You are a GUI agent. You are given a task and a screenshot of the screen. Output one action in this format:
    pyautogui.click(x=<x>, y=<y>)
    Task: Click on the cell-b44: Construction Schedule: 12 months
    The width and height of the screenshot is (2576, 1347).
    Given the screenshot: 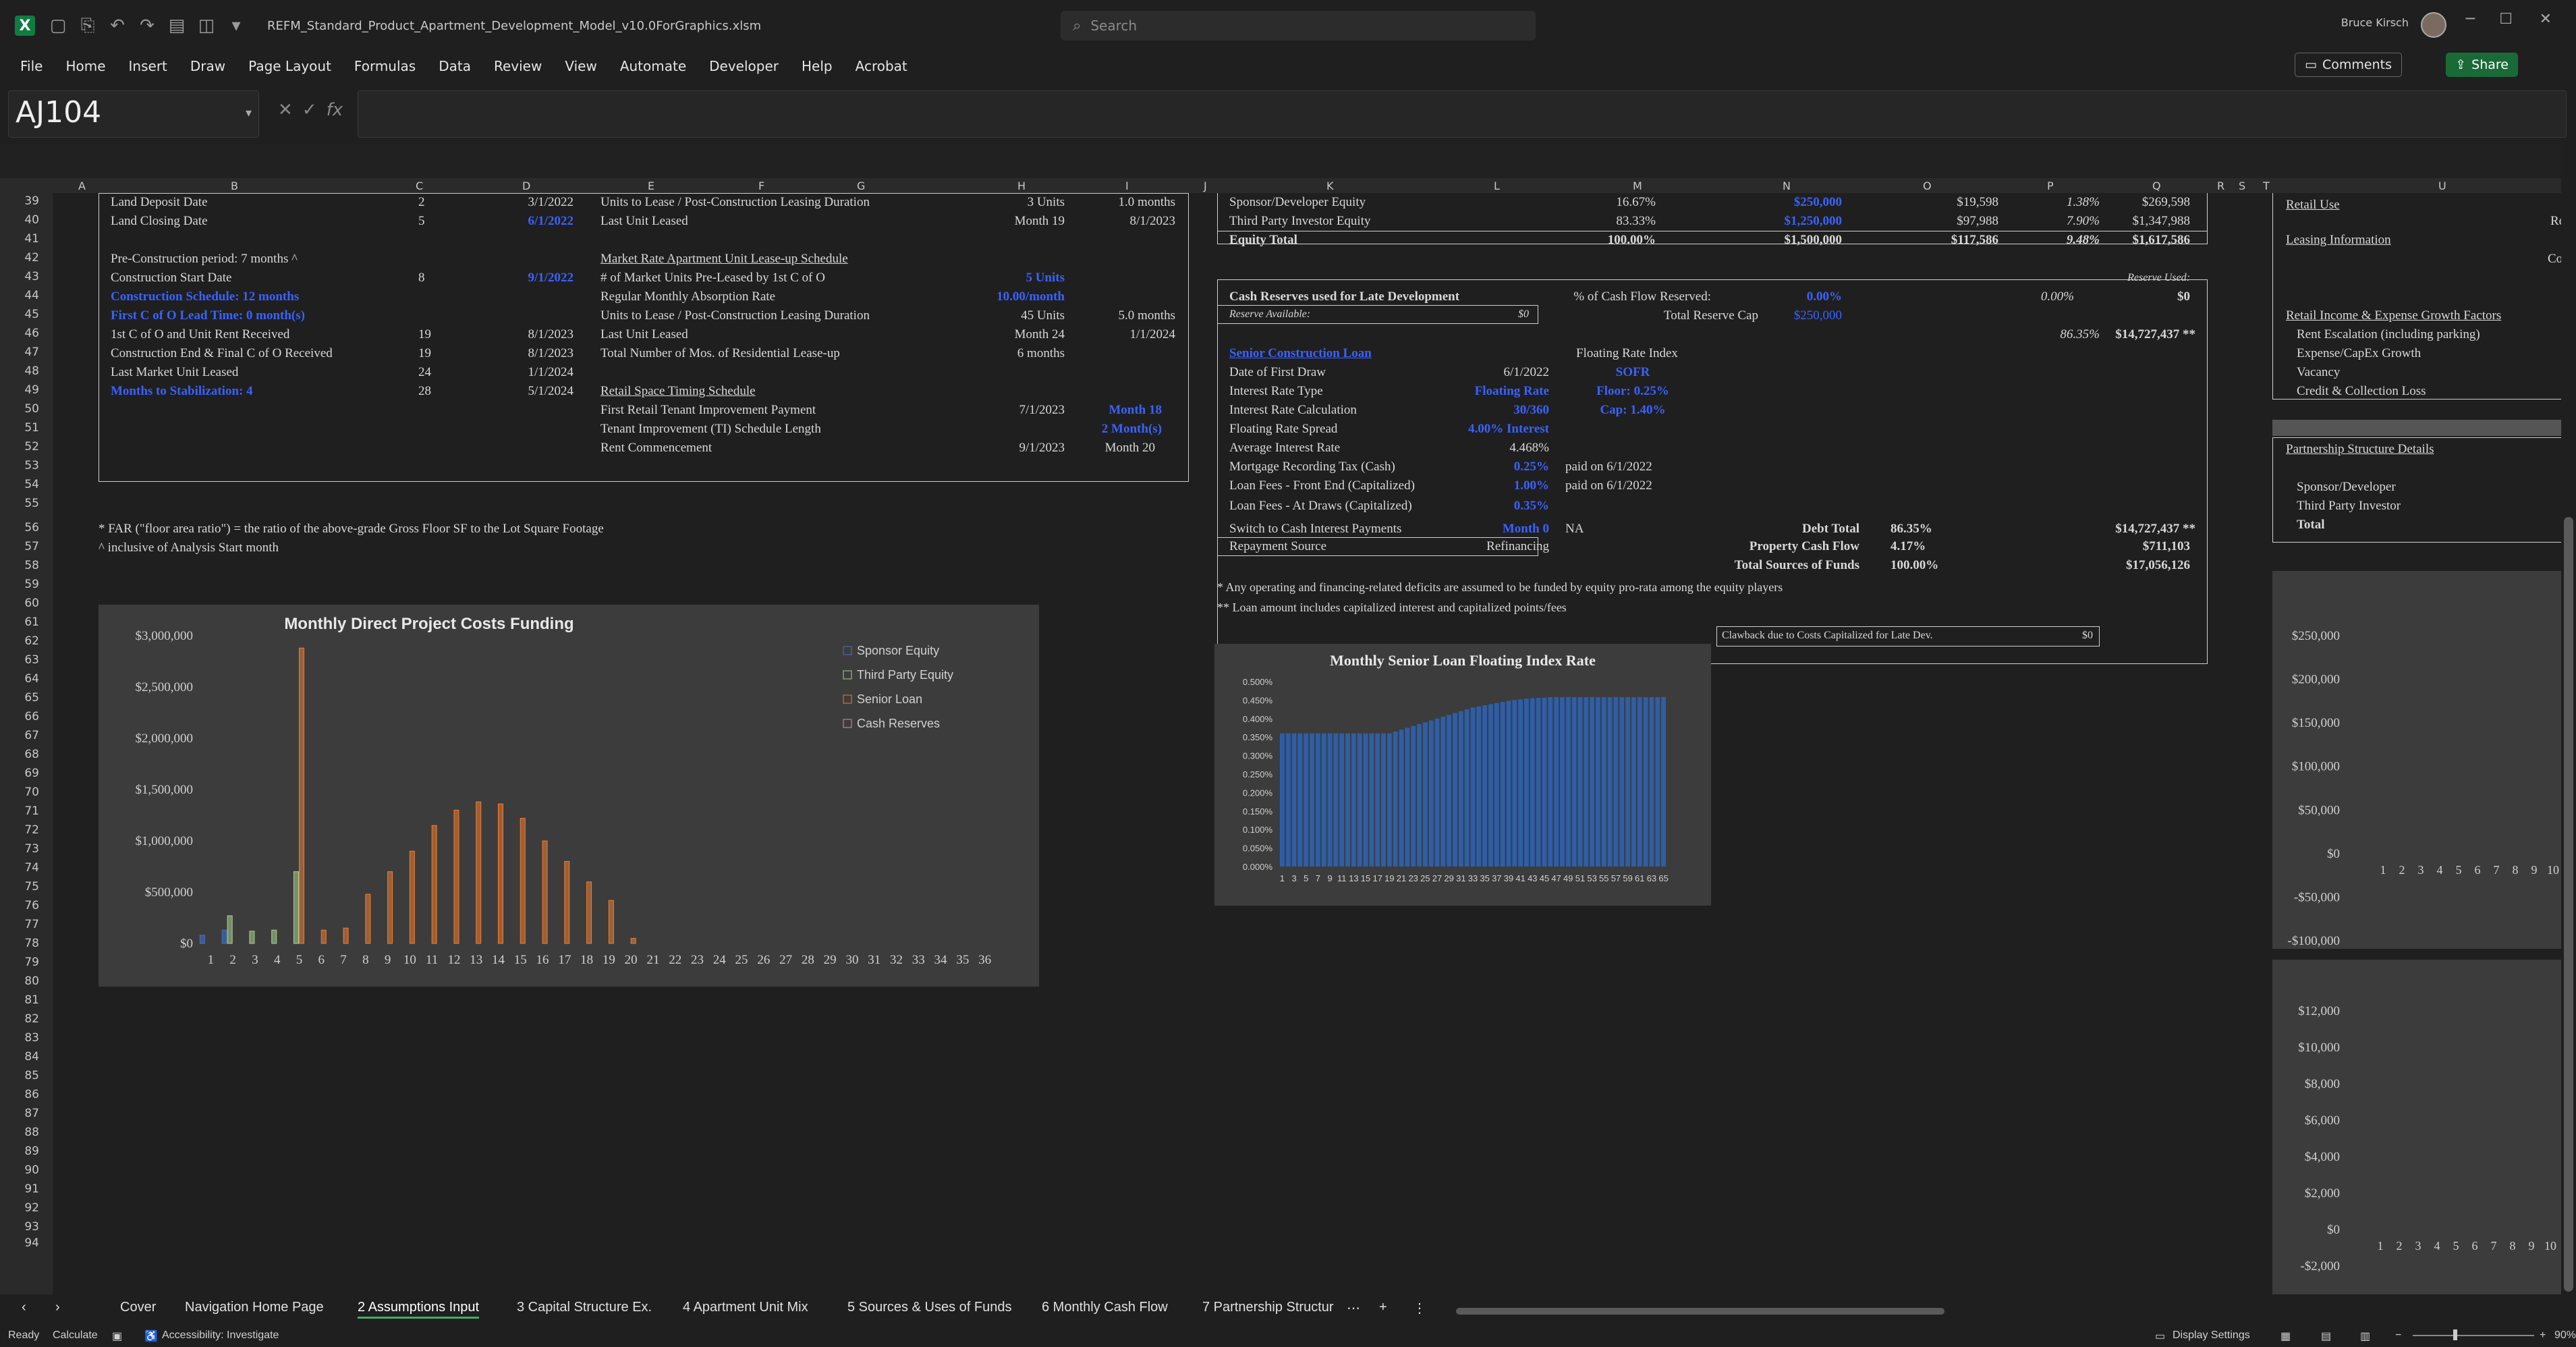 What is the action you would take?
    pyautogui.click(x=205, y=297)
    